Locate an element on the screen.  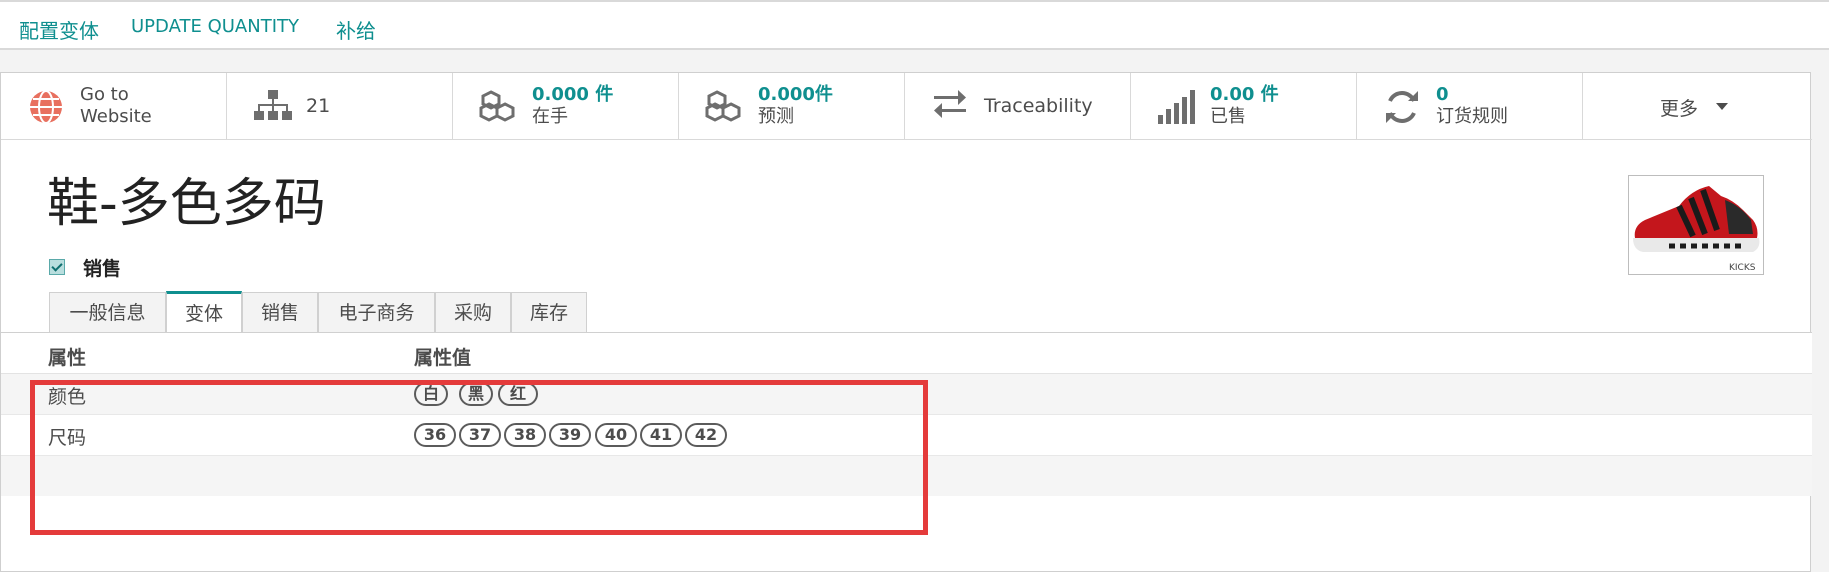
attribute-name: 尺码 is located at coordinates (67, 438).